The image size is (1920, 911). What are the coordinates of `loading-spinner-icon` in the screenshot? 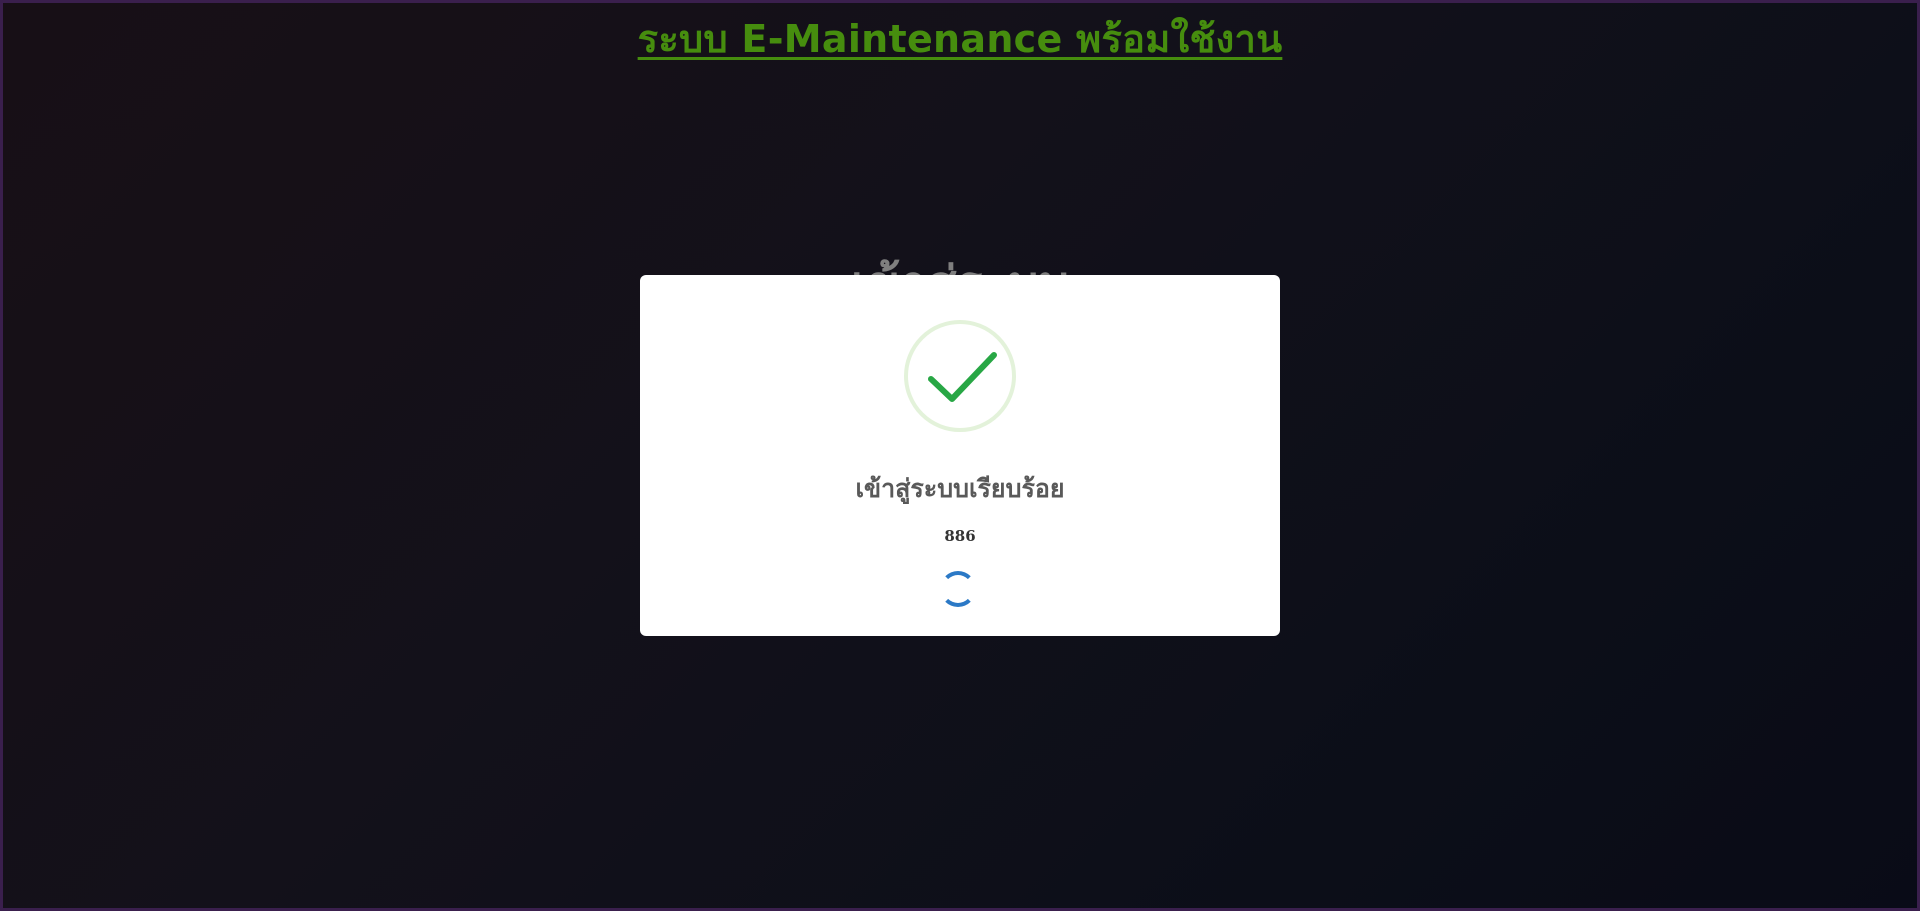 It's located at (958, 589).